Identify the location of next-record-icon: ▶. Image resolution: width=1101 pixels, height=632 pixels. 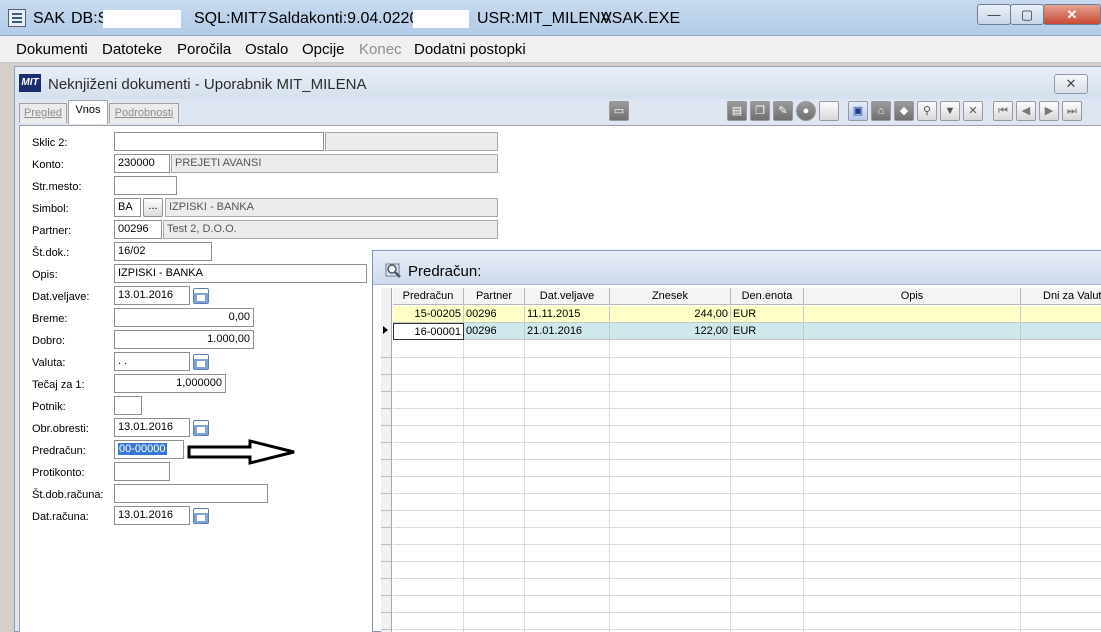
(1049, 111).